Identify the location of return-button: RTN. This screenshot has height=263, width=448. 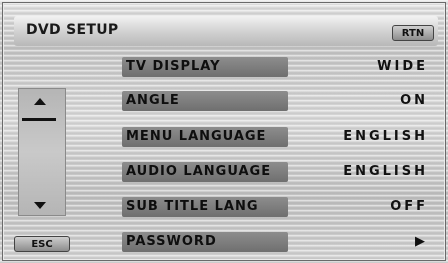
(413, 33).